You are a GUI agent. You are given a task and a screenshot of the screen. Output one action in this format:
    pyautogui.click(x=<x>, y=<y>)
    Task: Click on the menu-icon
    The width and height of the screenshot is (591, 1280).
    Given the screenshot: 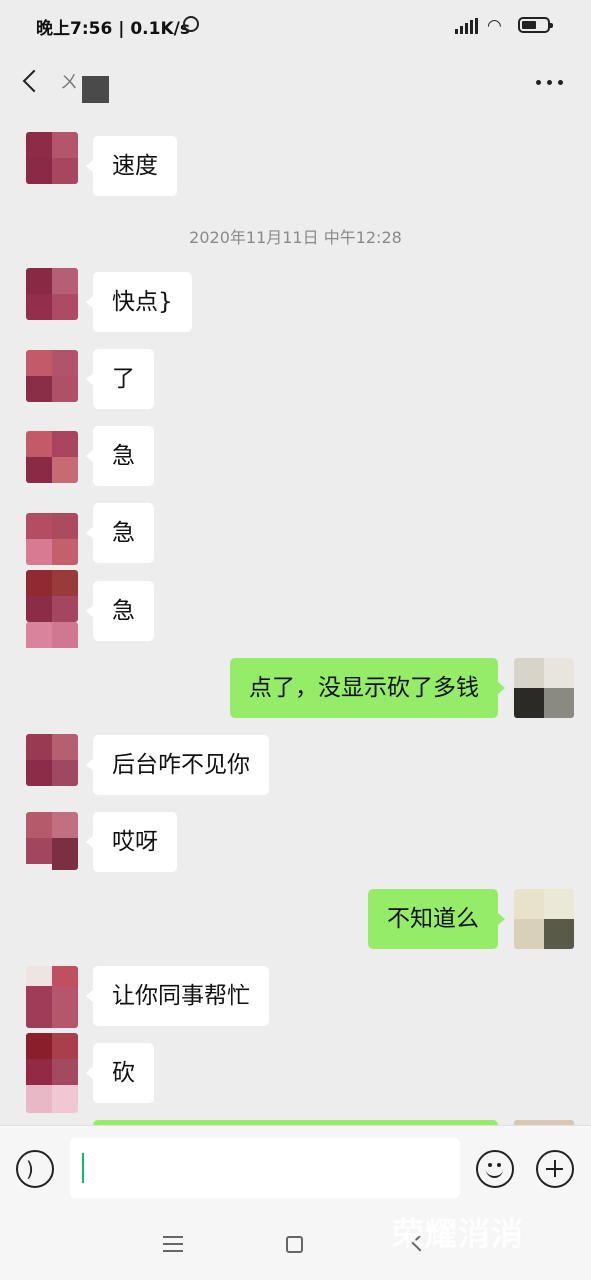 What is the action you would take?
    pyautogui.click(x=173, y=1244)
    